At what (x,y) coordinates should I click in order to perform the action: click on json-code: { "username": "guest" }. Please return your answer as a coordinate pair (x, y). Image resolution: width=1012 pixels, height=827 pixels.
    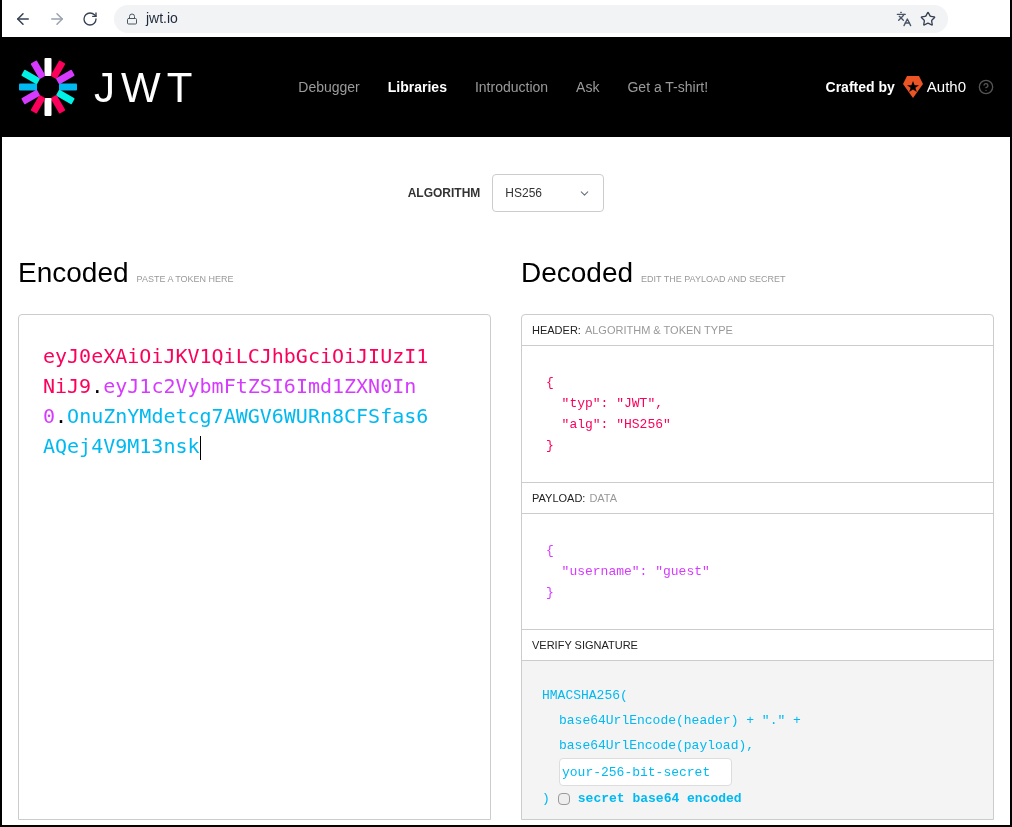
    Looking at the image, I should click on (757, 571).